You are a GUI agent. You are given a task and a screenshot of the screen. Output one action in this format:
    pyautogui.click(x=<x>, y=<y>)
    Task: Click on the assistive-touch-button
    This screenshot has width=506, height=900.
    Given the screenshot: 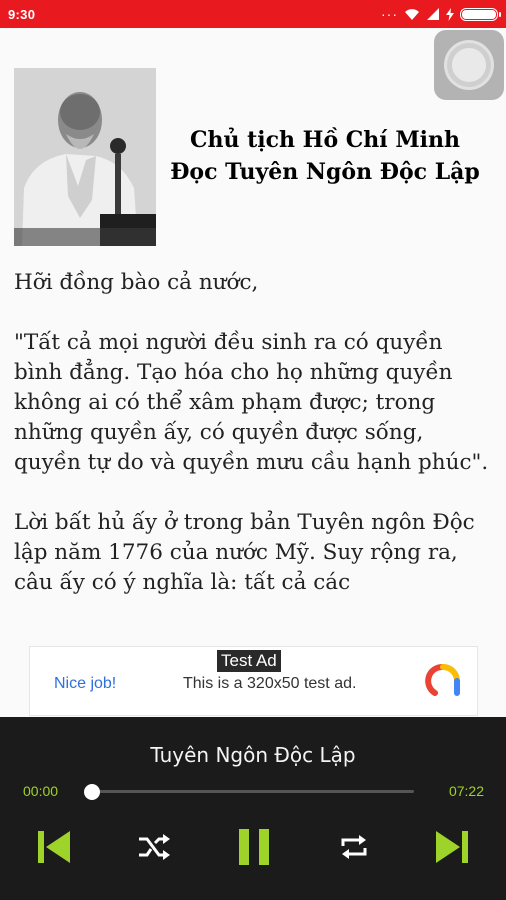 What is the action you would take?
    pyautogui.click(x=469, y=65)
    